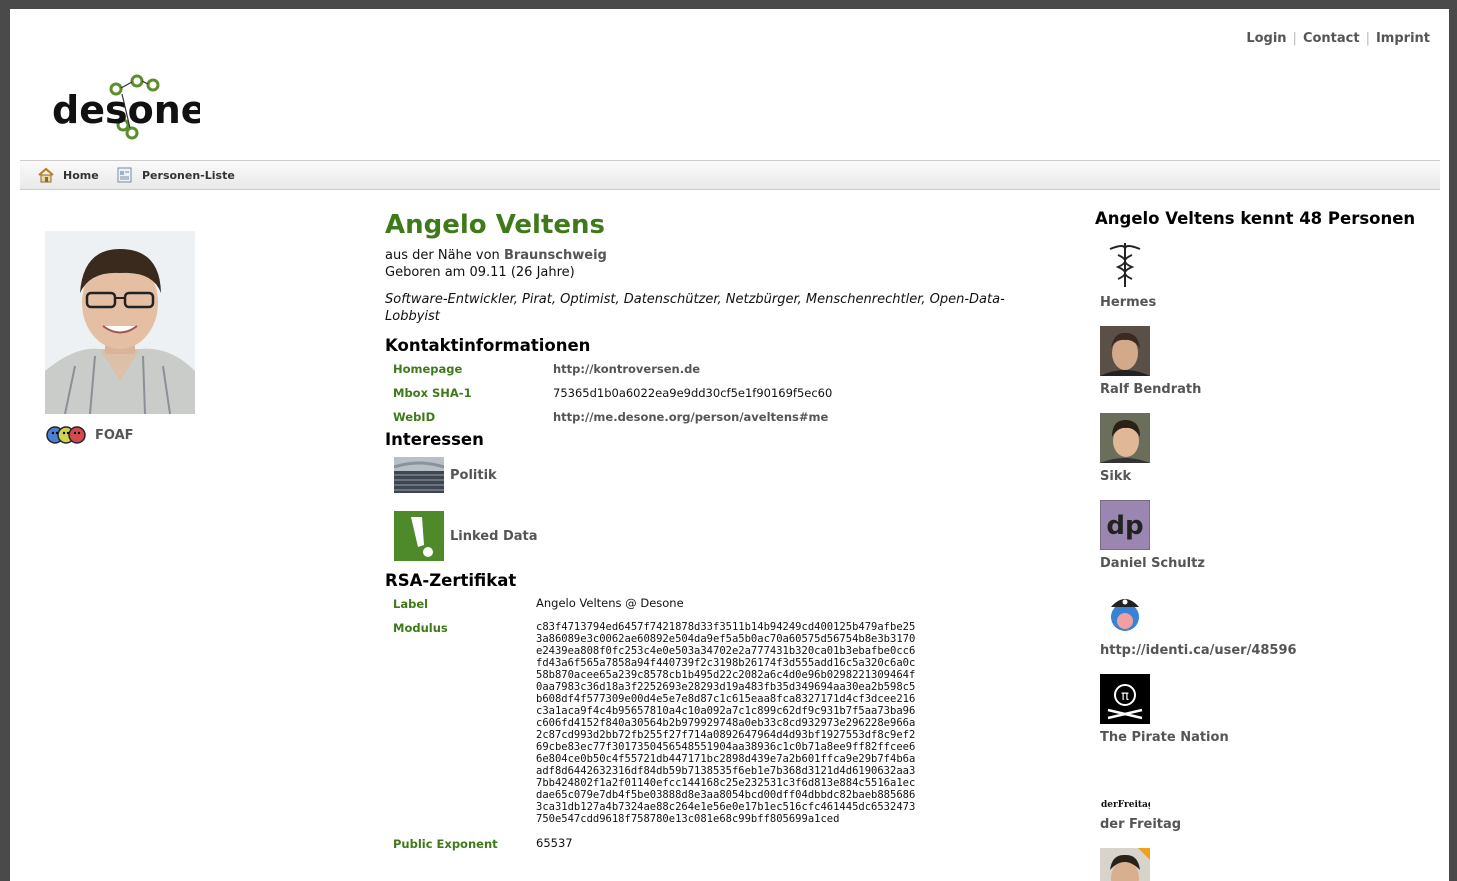  What do you see at coordinates (126, 110) in the screenshot?
I see `logo-text: desone` at bounding box center [126, 110].